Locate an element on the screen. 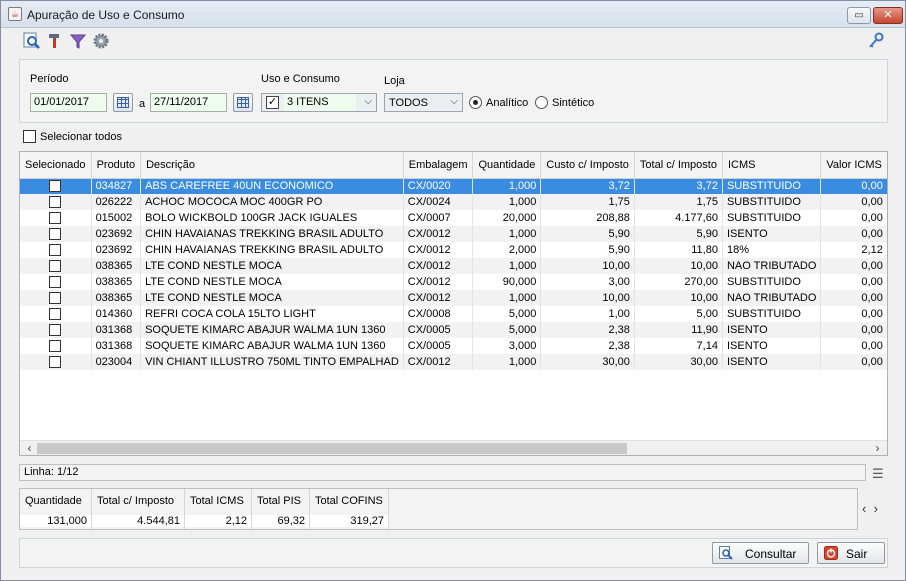  calendar-from-button is located at coordinates (123, 102).